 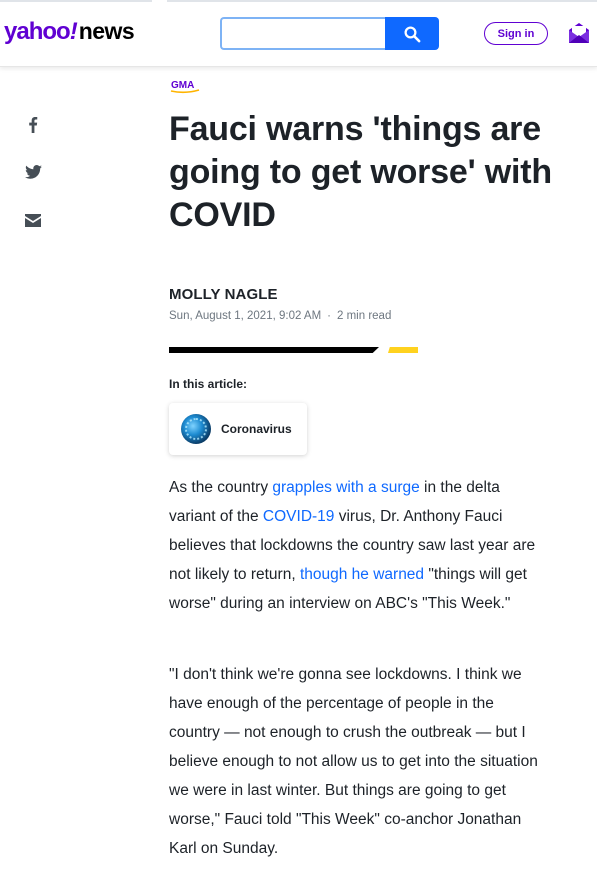 I want to click on link-though-he-warned: though he warned, so click(x=362, y=574).